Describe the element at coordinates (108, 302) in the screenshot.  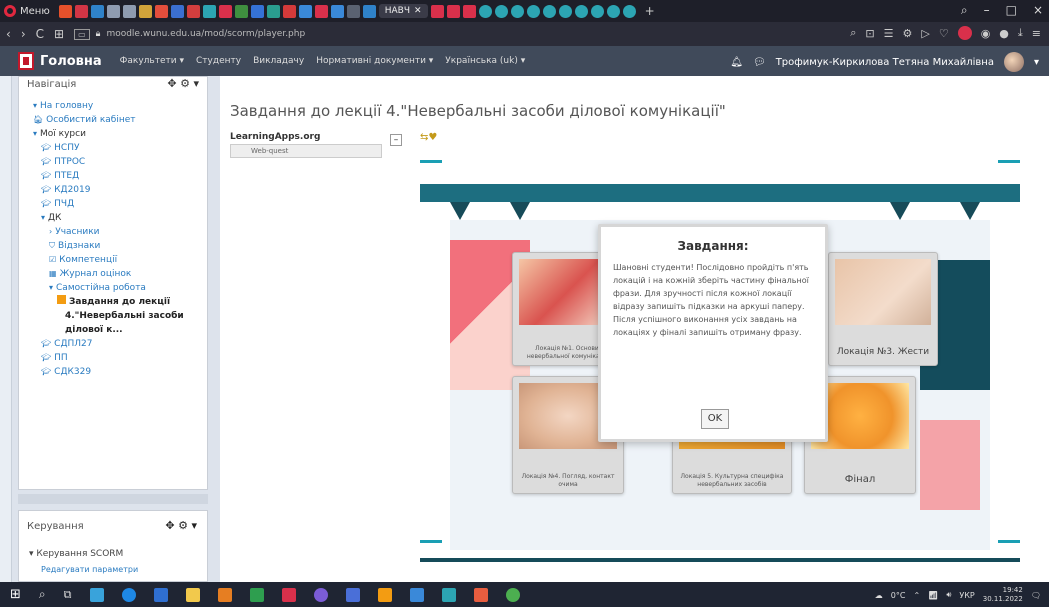
I see `tree-item-current-activity: Завдання до лекції` at that location.